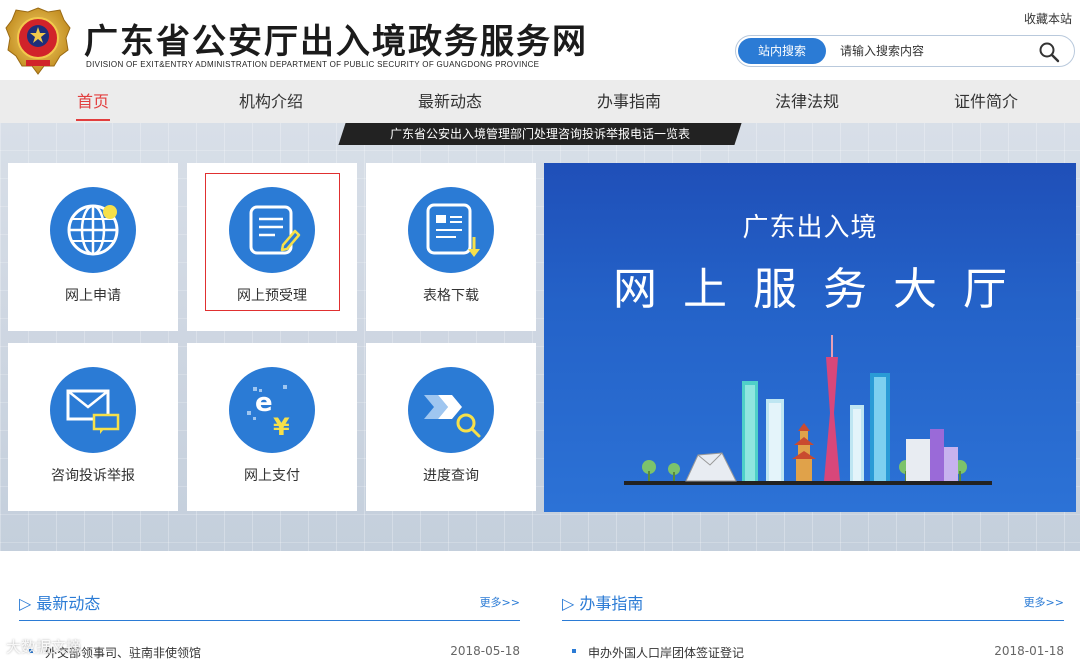 Image resolution: width=1080 pixels, height=671 pixels. I want to click on tile-label: 咨询投诉举报, so click(93, 476).